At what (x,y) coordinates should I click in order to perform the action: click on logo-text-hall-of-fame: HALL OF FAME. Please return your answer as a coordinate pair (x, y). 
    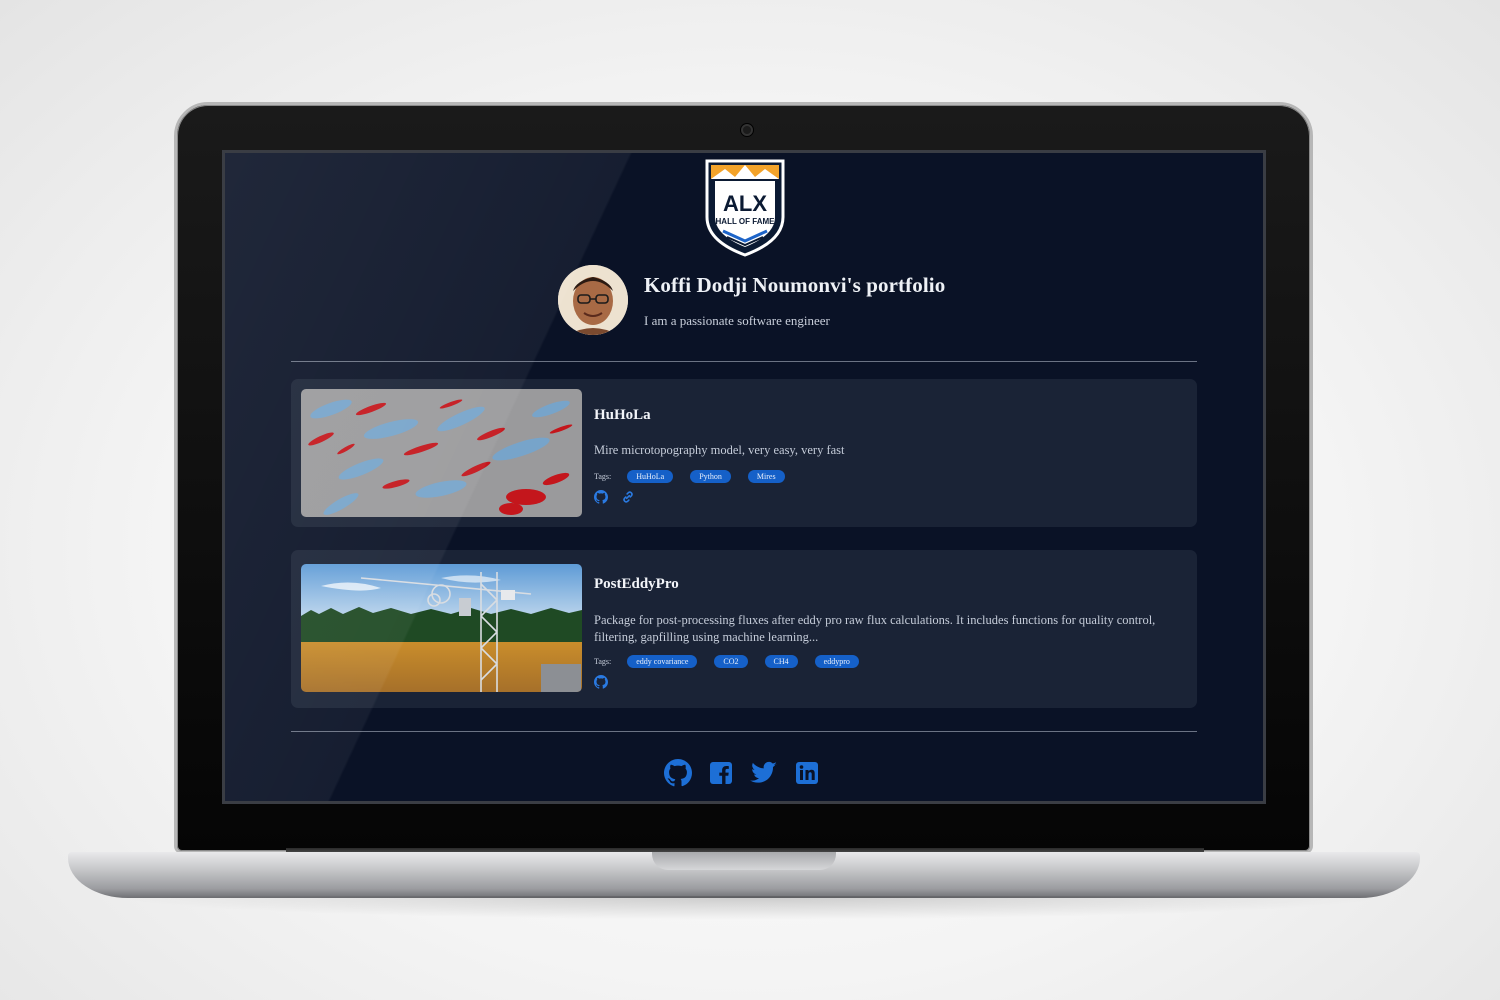
    Looking at the image, I should click on (746, 221).